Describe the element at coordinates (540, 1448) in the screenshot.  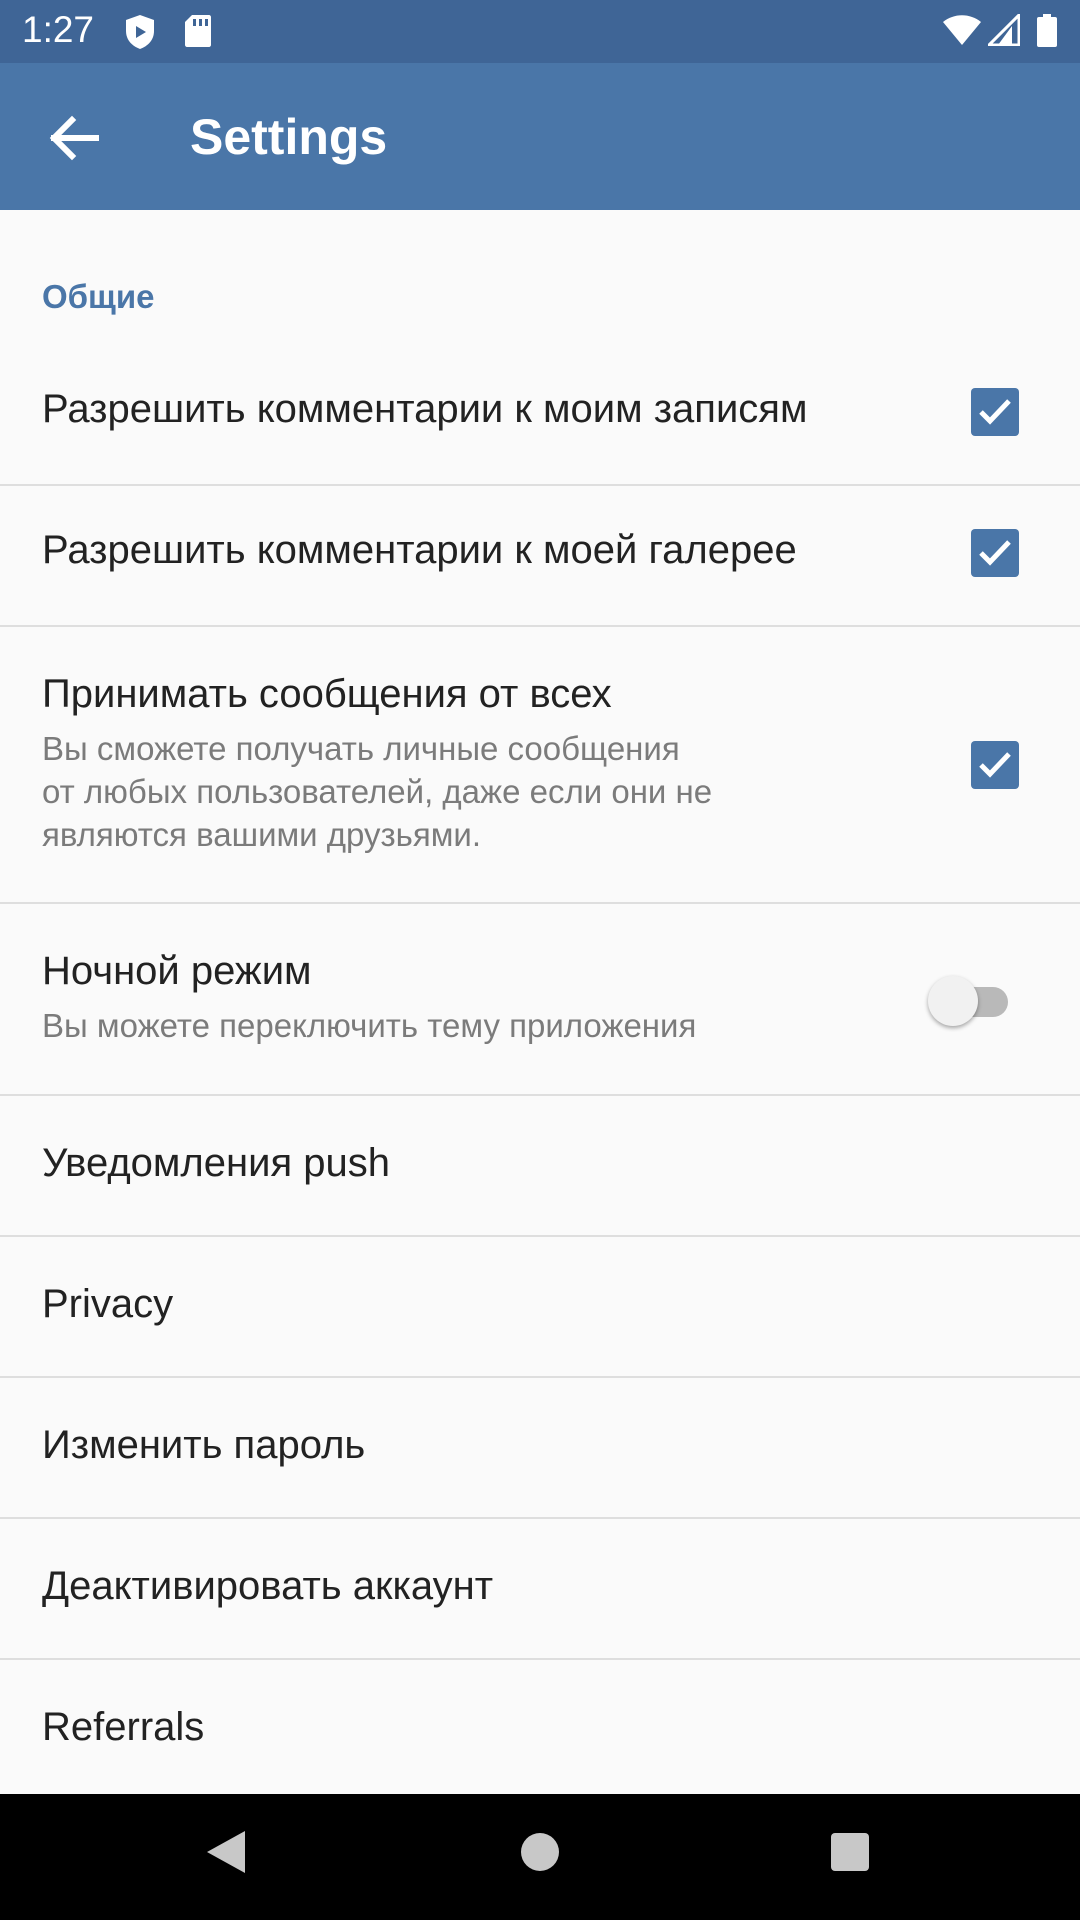
I see `pref-change-password: Изменить пароль` at that location.